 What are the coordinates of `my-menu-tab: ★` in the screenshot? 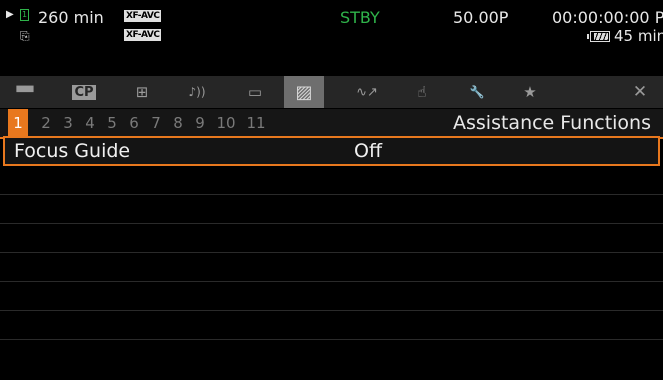 It's located at (530, 92).